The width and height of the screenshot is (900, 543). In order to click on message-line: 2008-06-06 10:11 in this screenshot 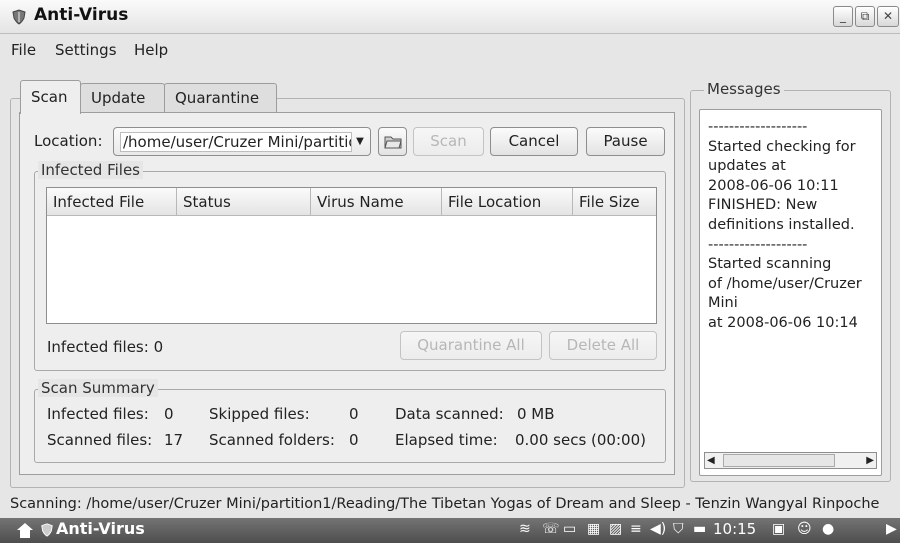, I will do `click(773, 185)`.